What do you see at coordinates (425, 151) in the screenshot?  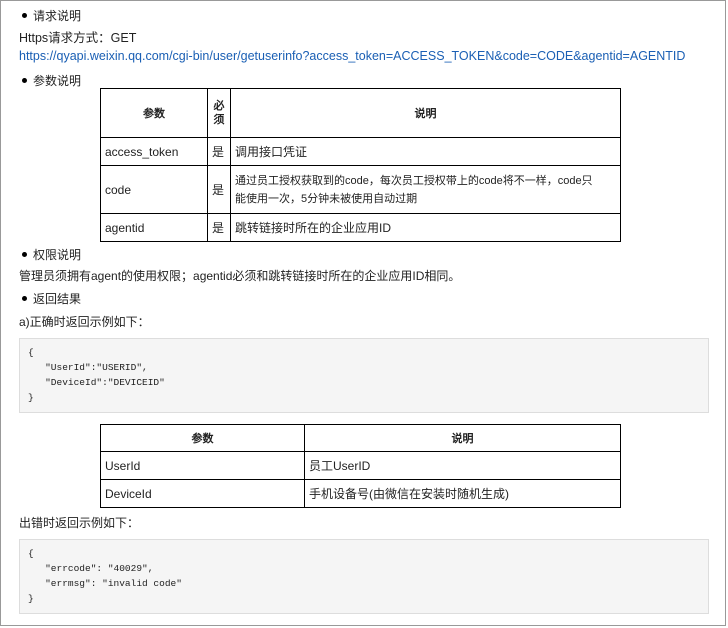 I see `param-desc: 调用接口凭证` at bounding box center [425, 151].